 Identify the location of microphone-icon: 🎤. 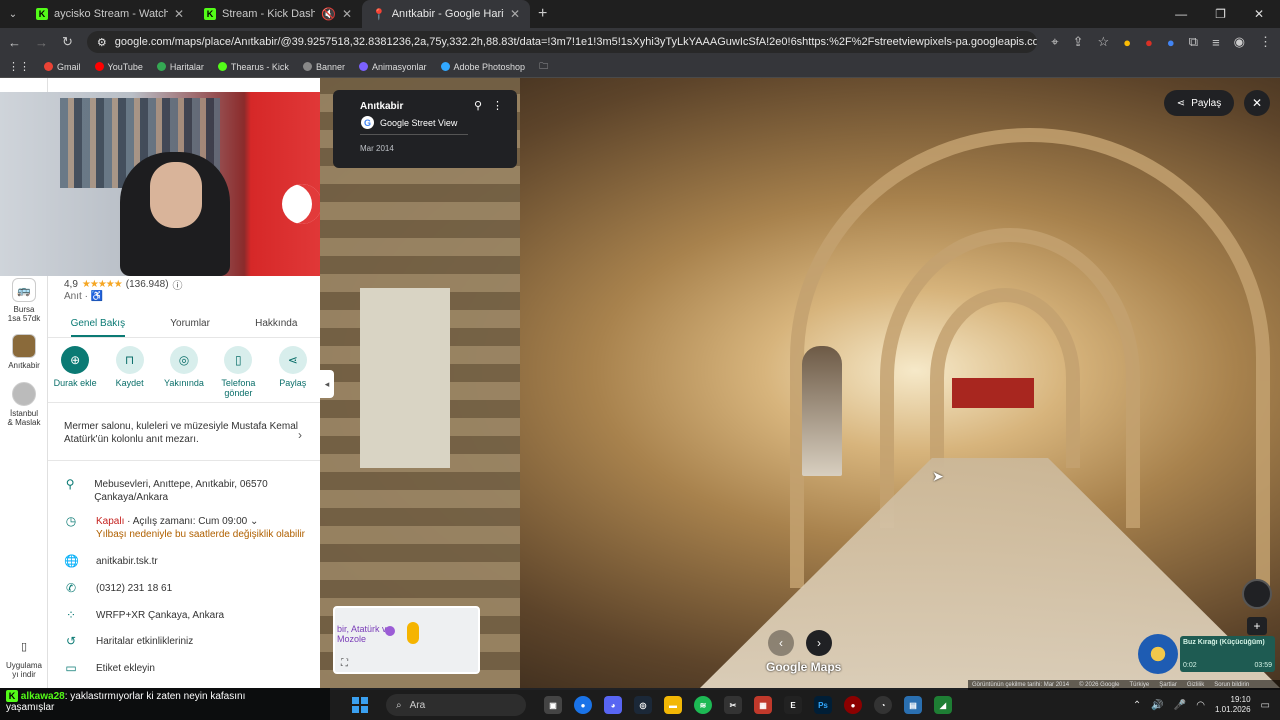
(1180, 705).